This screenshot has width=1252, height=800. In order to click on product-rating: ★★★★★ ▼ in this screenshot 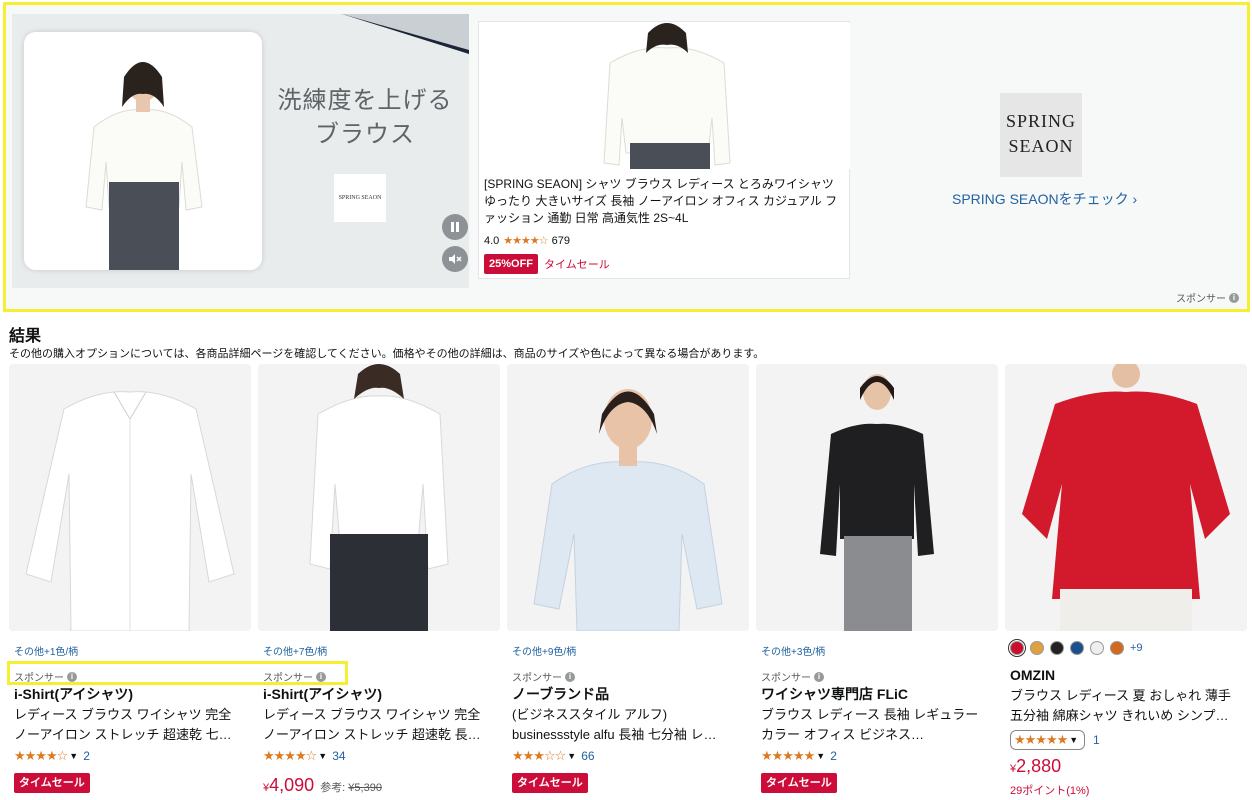, I will do `click(1048, 740)`.